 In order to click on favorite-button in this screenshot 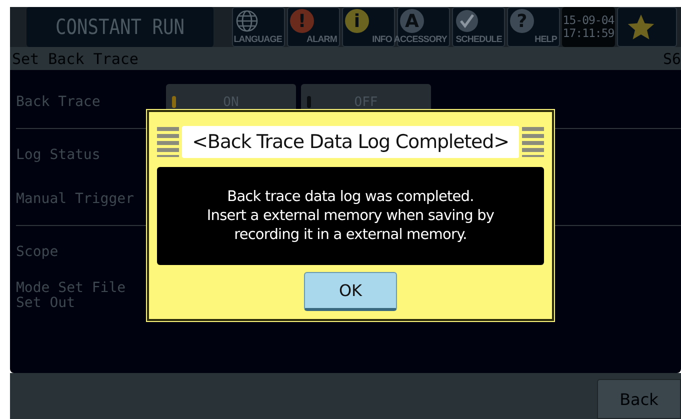, I will do `click(647, 27)`.